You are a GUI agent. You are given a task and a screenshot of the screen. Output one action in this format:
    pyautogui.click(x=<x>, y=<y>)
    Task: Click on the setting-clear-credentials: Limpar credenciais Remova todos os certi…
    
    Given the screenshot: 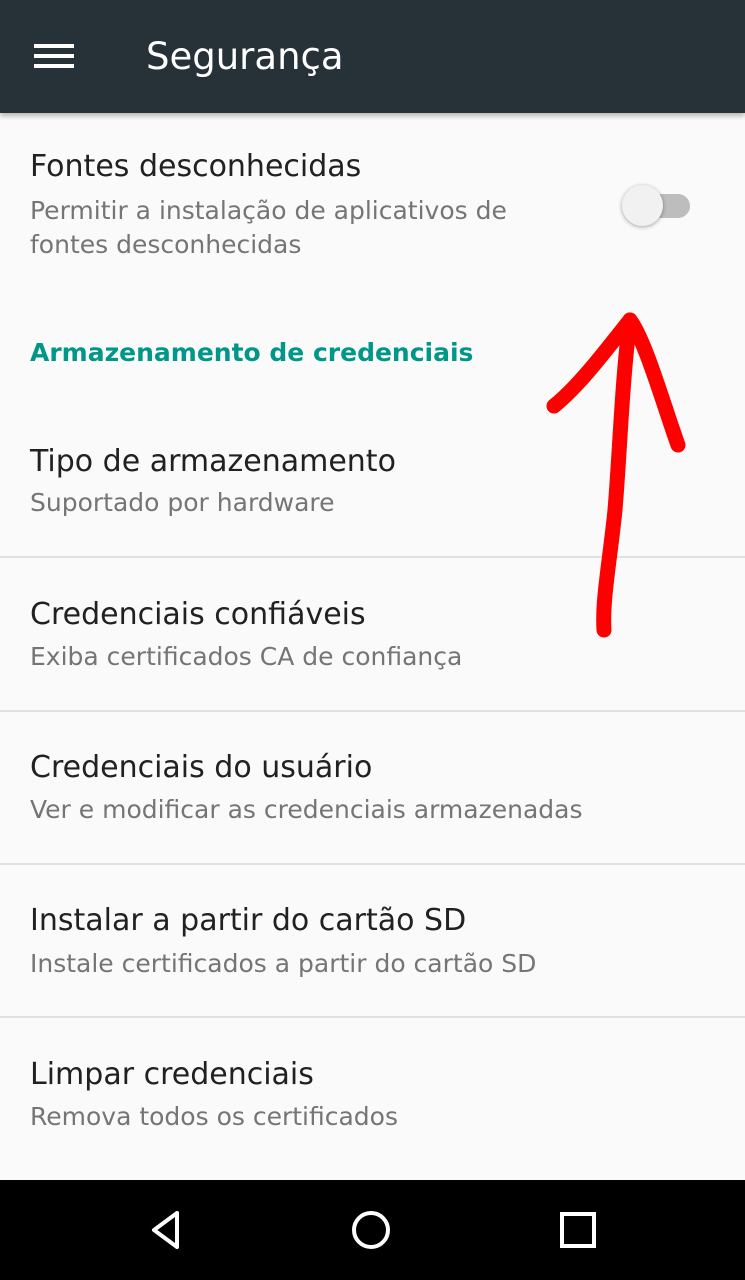 What is the action you would take?
    pyautogui.click(x=372, y=1098)
    